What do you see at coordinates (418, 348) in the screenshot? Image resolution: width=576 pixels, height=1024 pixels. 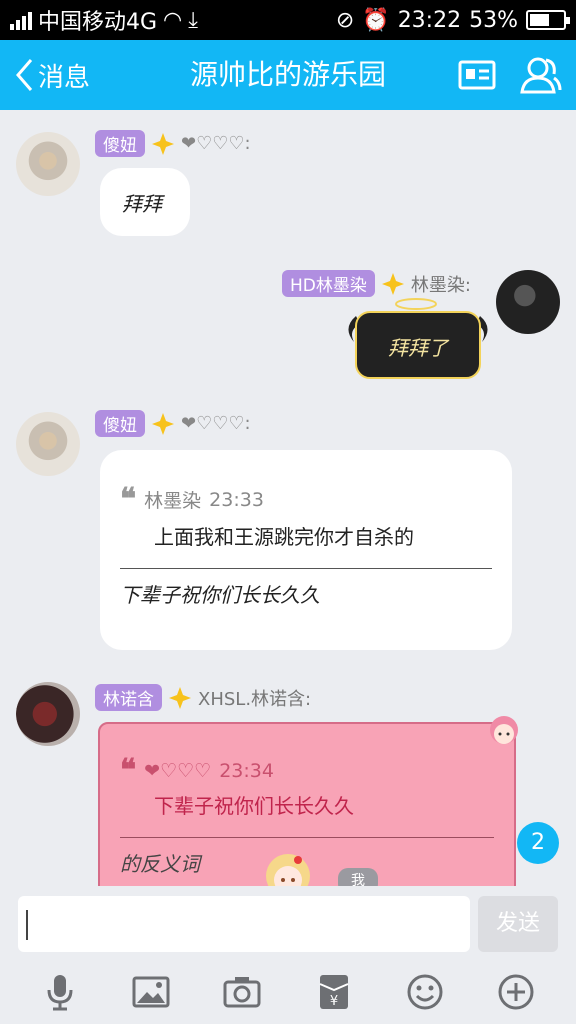 I see `message-text: 拜拜了` at bounding box center [418, 348].